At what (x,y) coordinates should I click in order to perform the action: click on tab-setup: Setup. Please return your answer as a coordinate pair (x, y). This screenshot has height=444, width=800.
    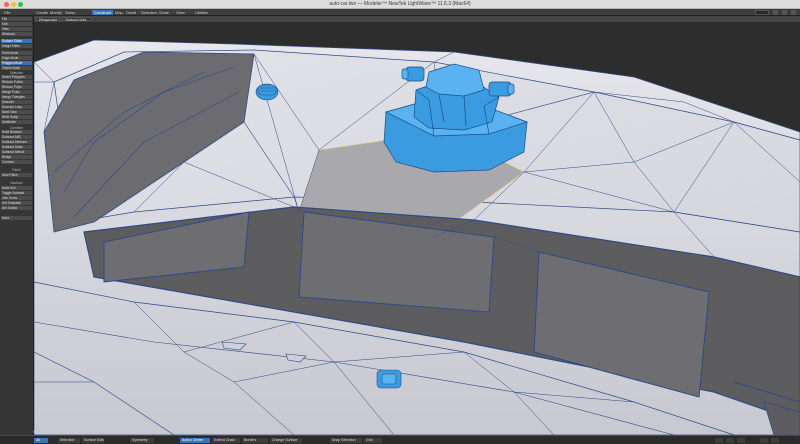
    Looking at the image, I should click on (70, 12).